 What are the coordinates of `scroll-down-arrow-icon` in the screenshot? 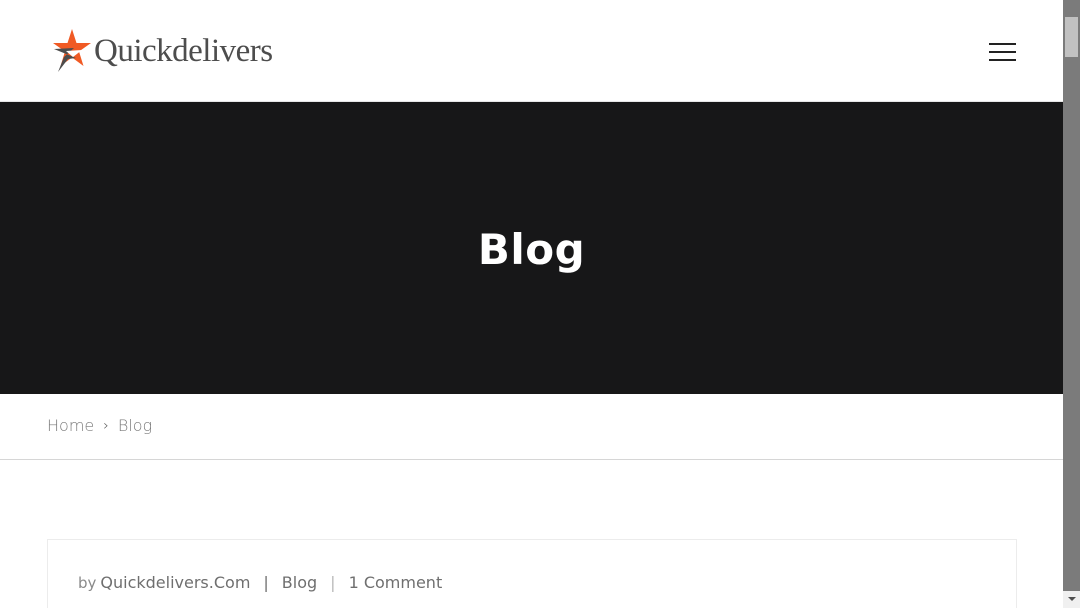 It's located at (1071, 599).